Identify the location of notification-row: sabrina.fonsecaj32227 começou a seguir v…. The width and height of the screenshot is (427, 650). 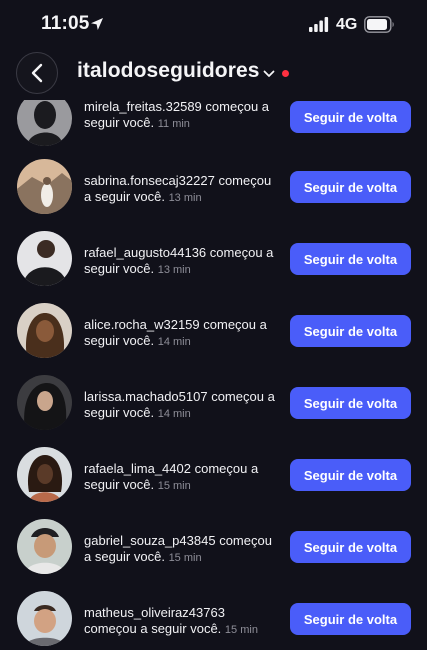
(213, 195).